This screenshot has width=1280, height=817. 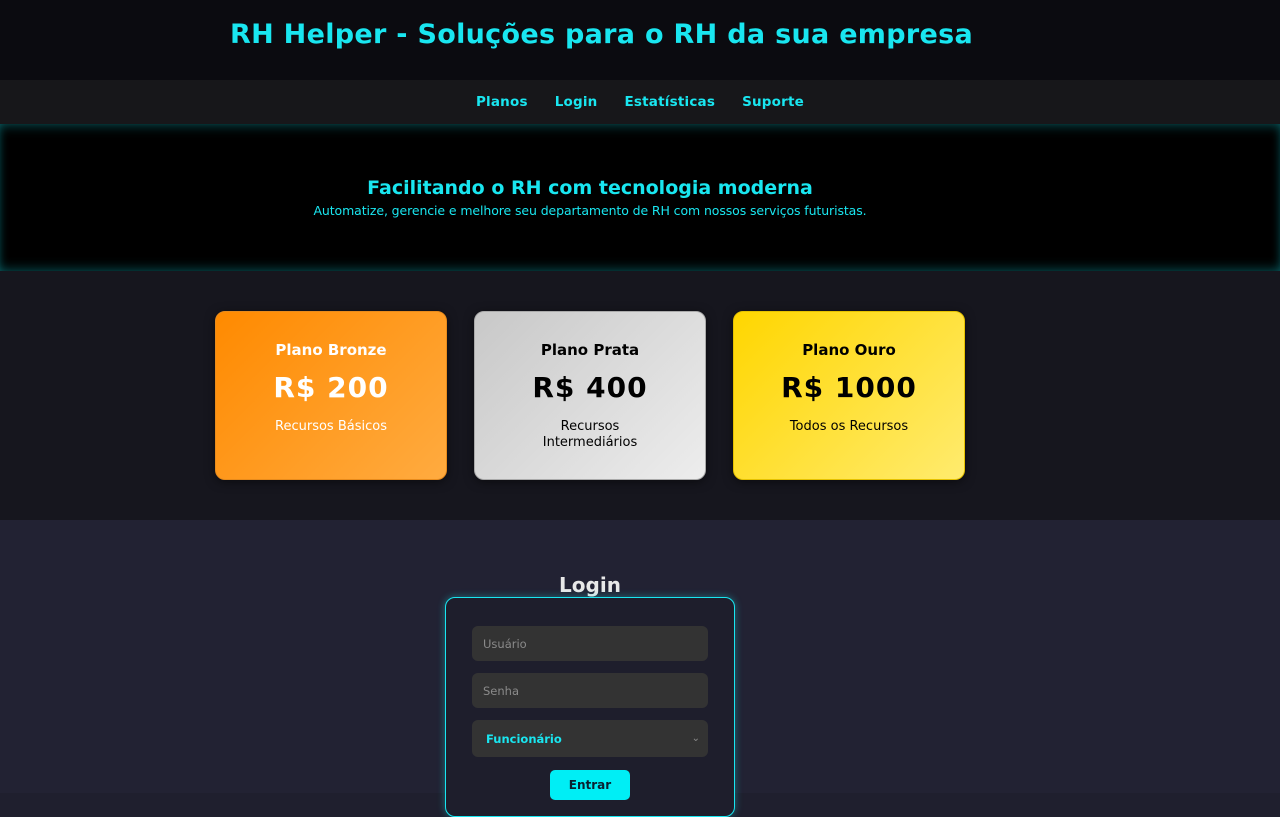 I want to click on role-select: Funcionário ⌄, so click(x=590, y=738).